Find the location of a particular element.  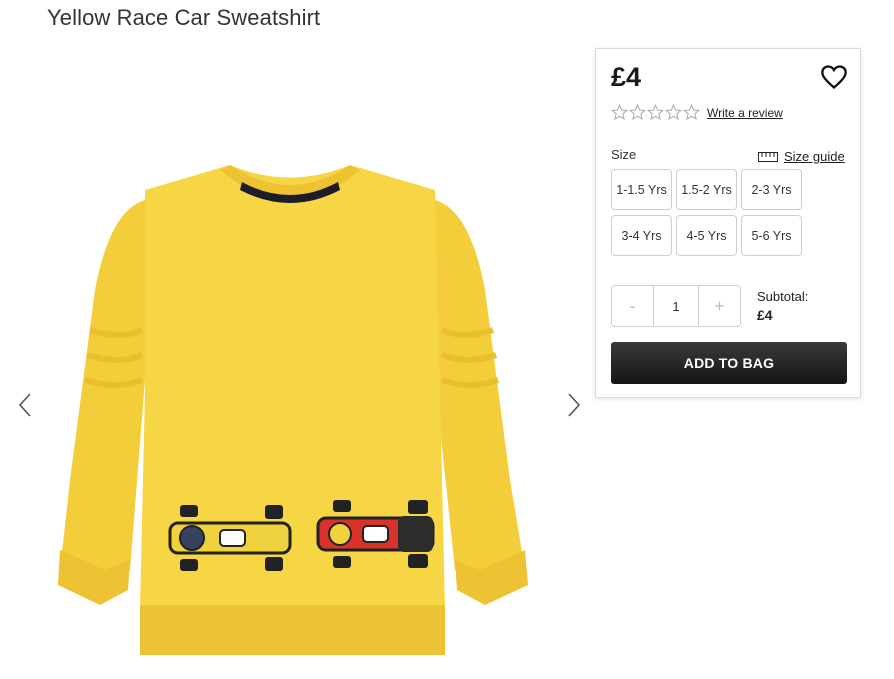

subtotal-value: £4 is located at coordinates (765, 315).